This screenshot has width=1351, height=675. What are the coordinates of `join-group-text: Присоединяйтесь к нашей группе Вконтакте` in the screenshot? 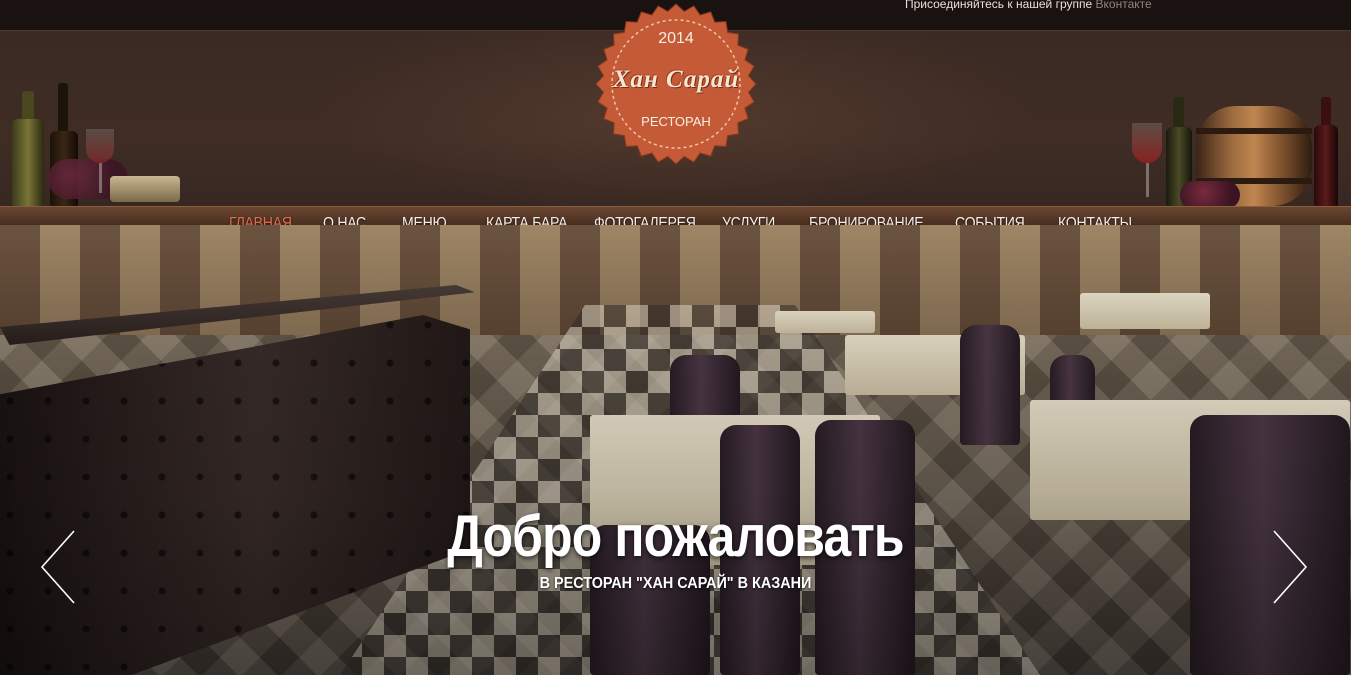 It's located at (1028, 5).